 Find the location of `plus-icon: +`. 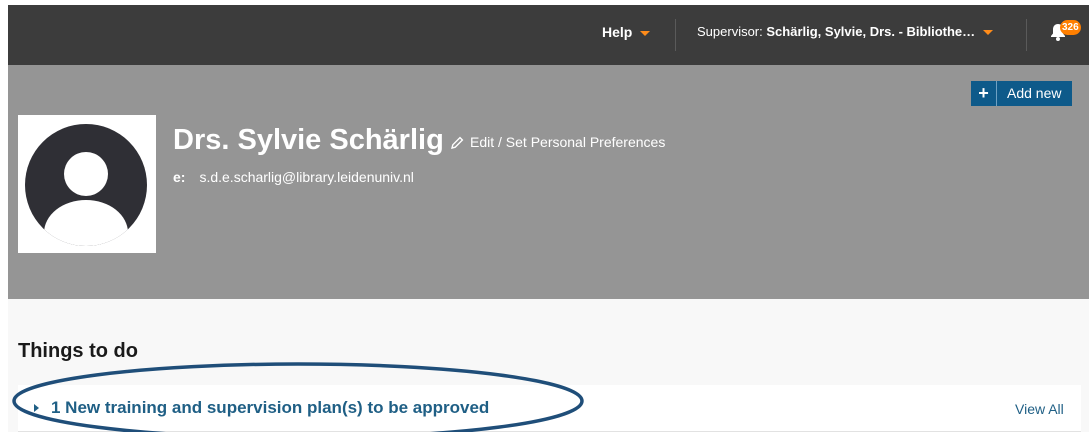

plus-icon: + is located at coordinates (984, 93).